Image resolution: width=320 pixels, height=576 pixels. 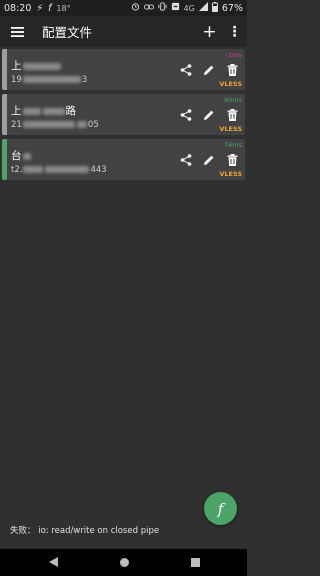 I want to click on profile-address: 19 3, so click(x=49, y=80).